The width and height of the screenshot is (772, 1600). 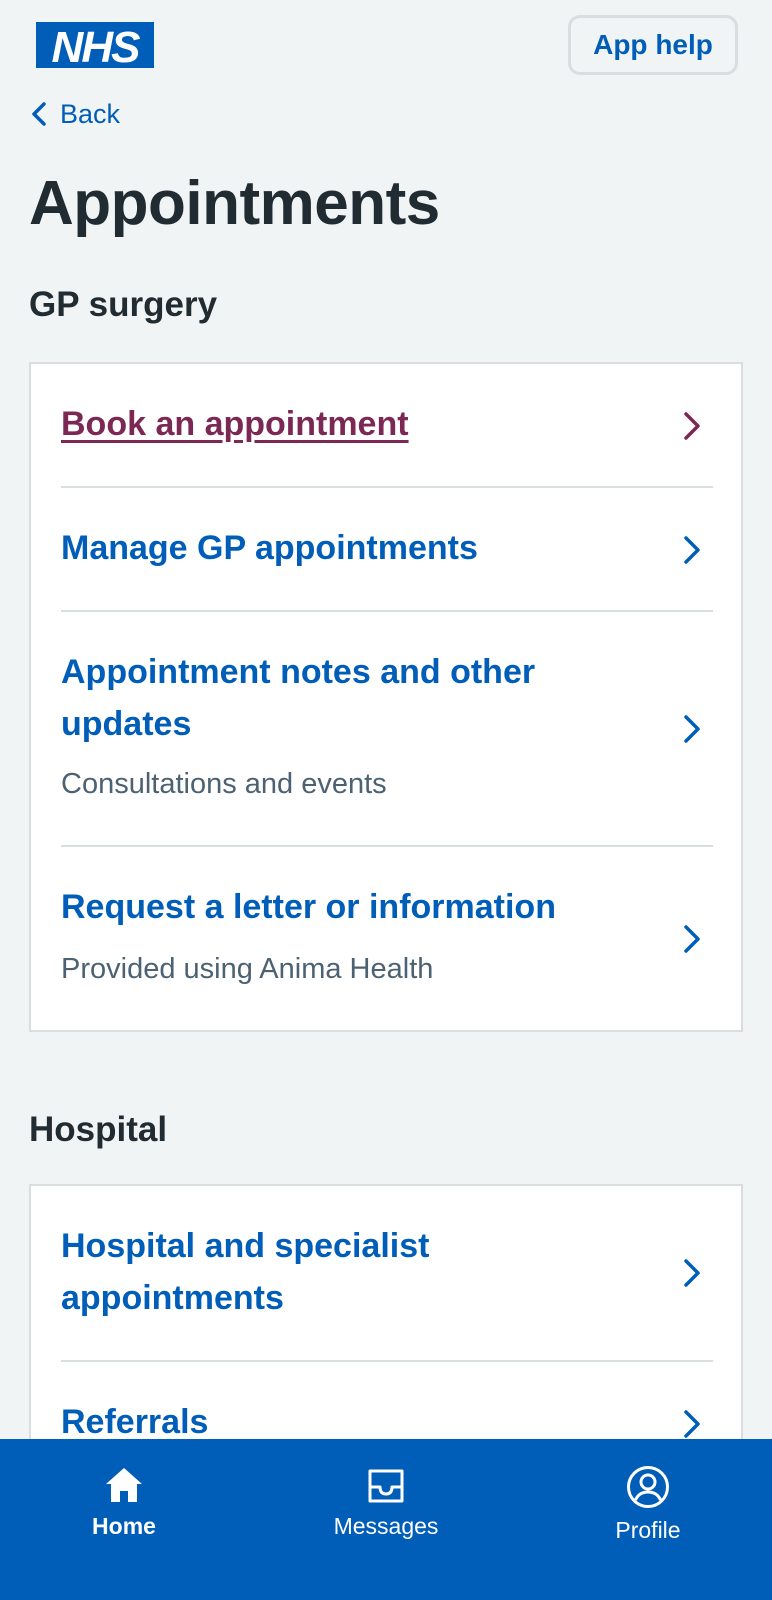 I want to click on request-letter-subtitle: Provided using Anima Health, so click(x=247, y=969).